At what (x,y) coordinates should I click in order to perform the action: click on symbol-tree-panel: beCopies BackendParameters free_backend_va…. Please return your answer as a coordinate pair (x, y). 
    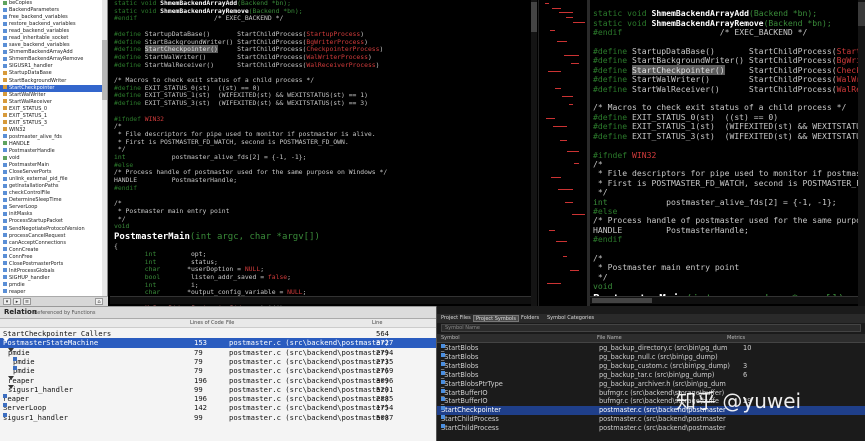
    Looking at the image, I should click on (54, 153).